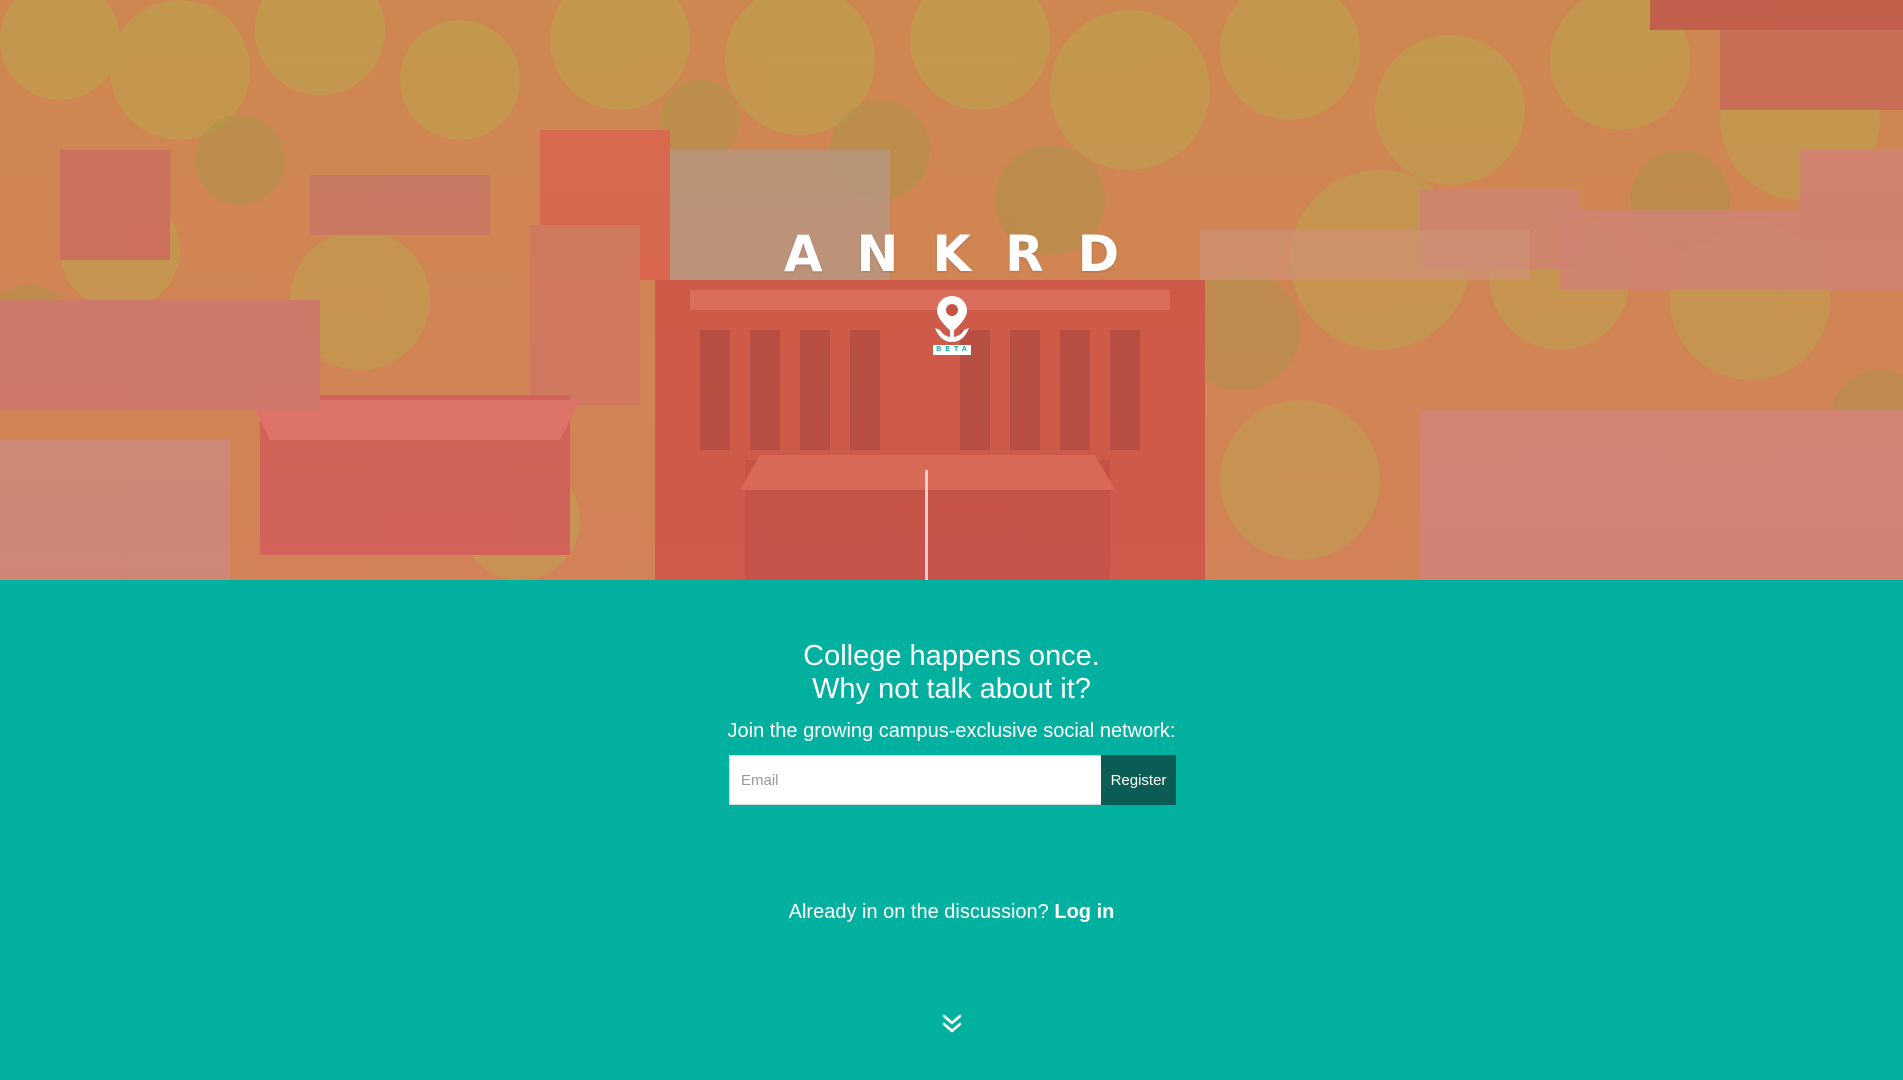  Describe the element at coordinates (1138, 780) in the screenshot. I see `register-button: Register` at that location.